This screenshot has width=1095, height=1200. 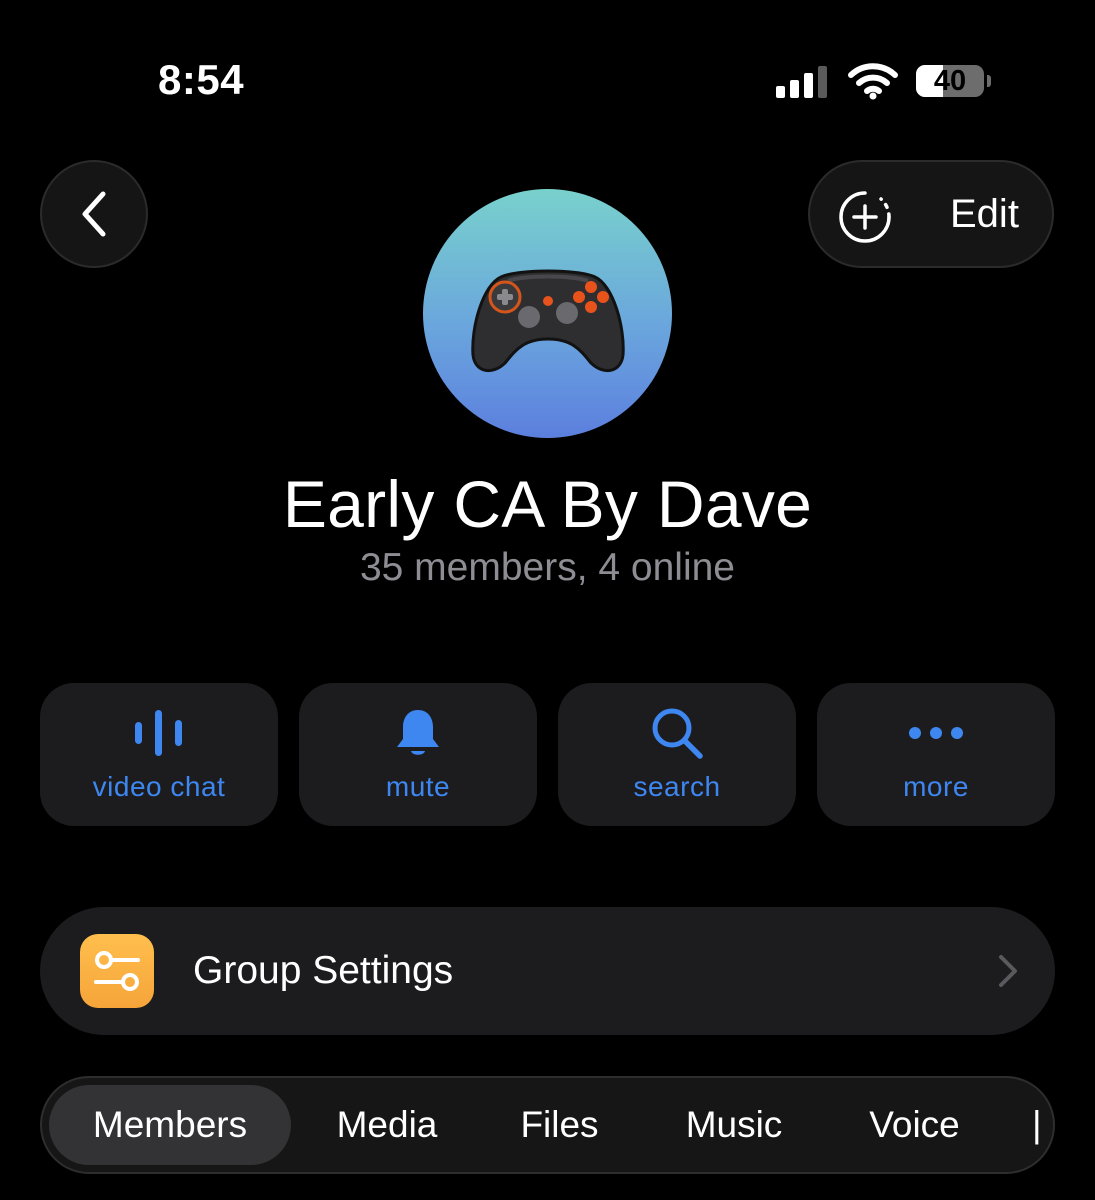 What do you see at coordinates (323, 970) in the screenshot?
I see `group-settings-label: Group Settings` at bounding box center [323, 970].